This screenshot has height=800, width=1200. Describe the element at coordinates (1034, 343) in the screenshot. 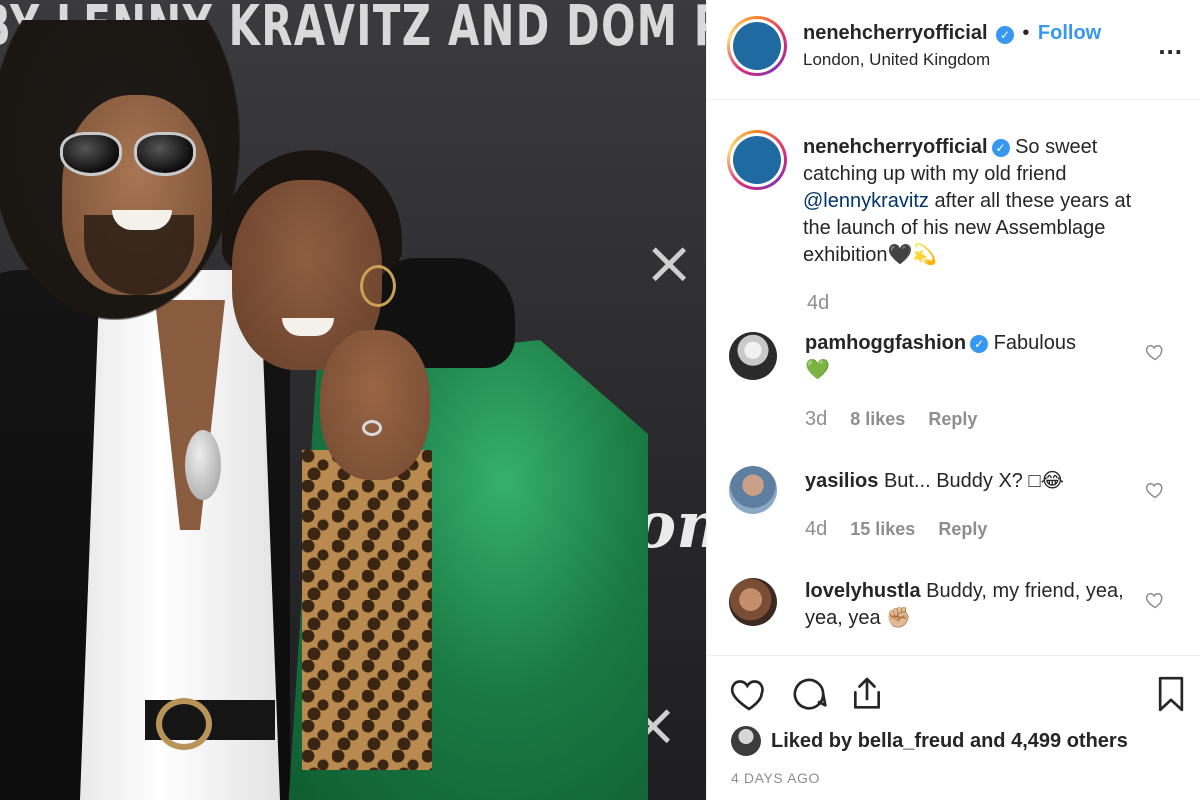

I see `comment-text: Fabulous` at that location.